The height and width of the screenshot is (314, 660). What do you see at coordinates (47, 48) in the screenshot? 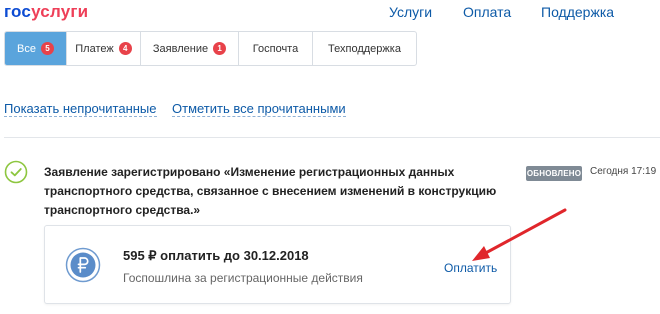
I see `tab-all-count: 5` at bounding box center [47, 48].